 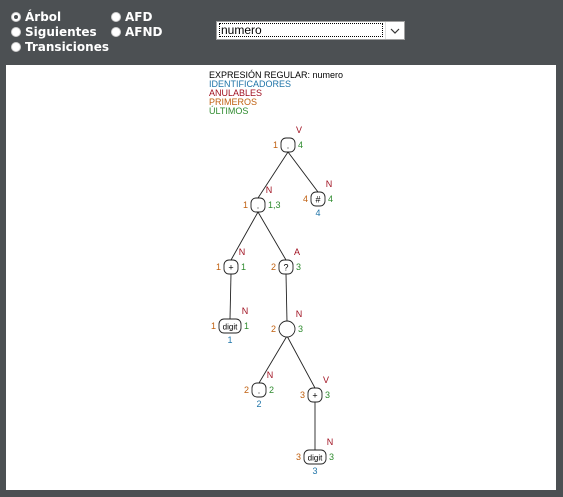 What do you see at coordinates (139, 17) in the screenshot?
I see `radio-afd-label: AFD` at bounding box center [139, 17].